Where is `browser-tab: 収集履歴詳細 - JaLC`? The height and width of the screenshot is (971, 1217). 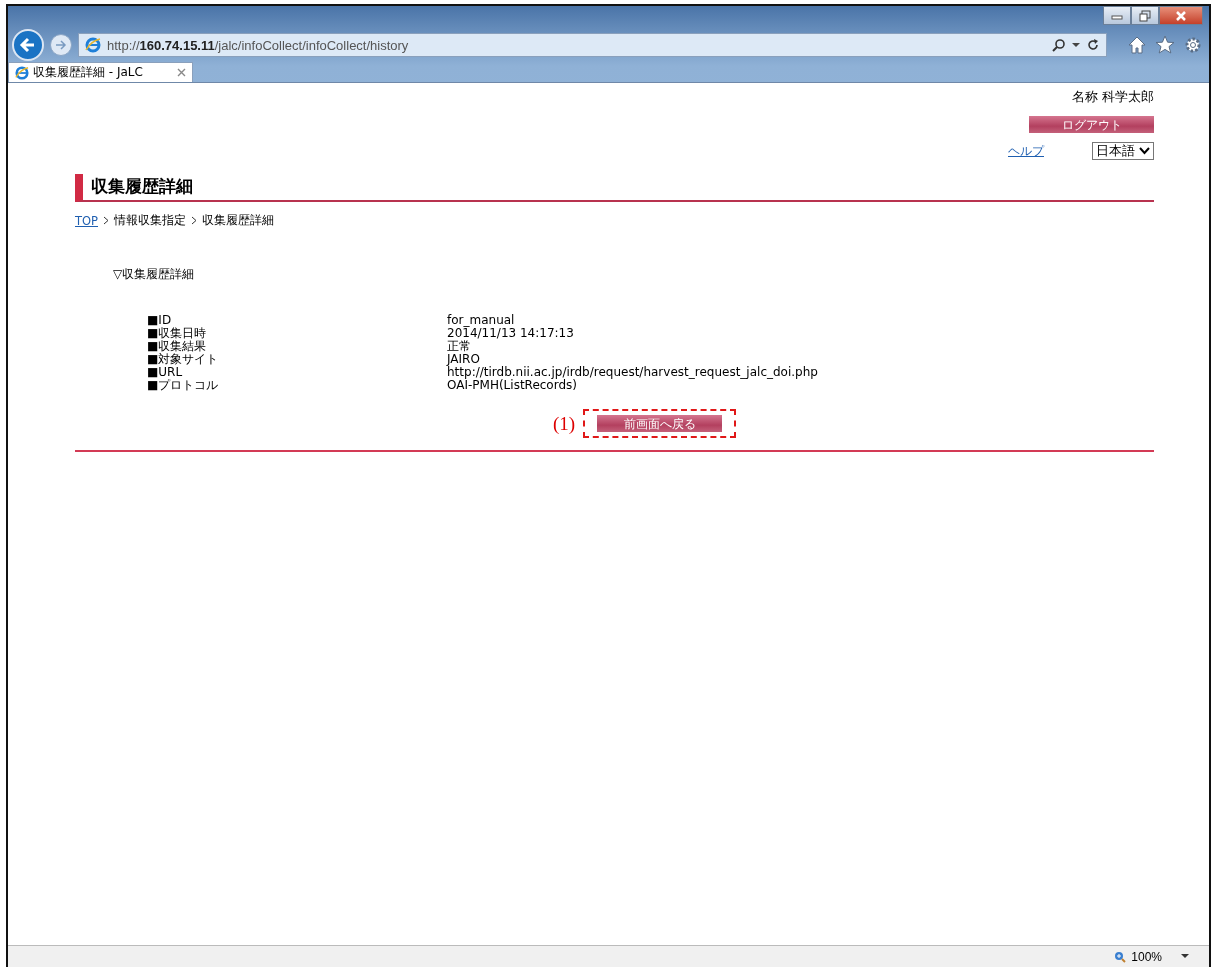 browser-tab: 収集履歴詳細 - JaLC is located at coordinates (100, 72).